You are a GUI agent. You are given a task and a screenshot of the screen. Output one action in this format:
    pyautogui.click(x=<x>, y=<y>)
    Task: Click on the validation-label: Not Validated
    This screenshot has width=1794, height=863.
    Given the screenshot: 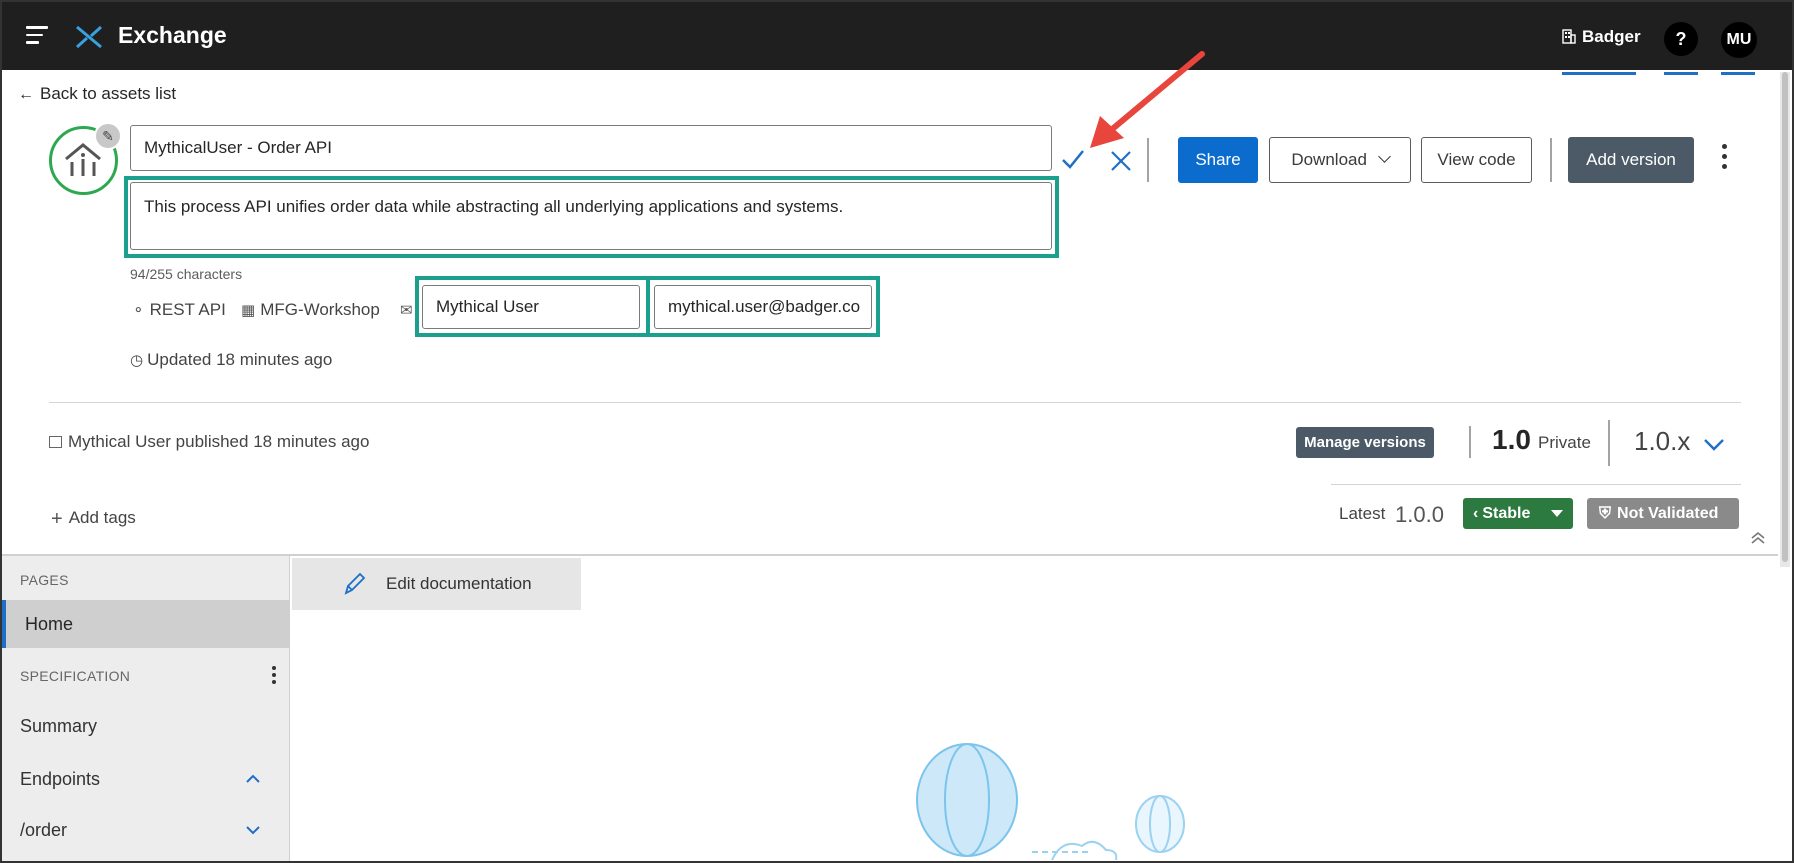 What is the action you would take?
    pyautogui.click(x=1668, y=513)
    